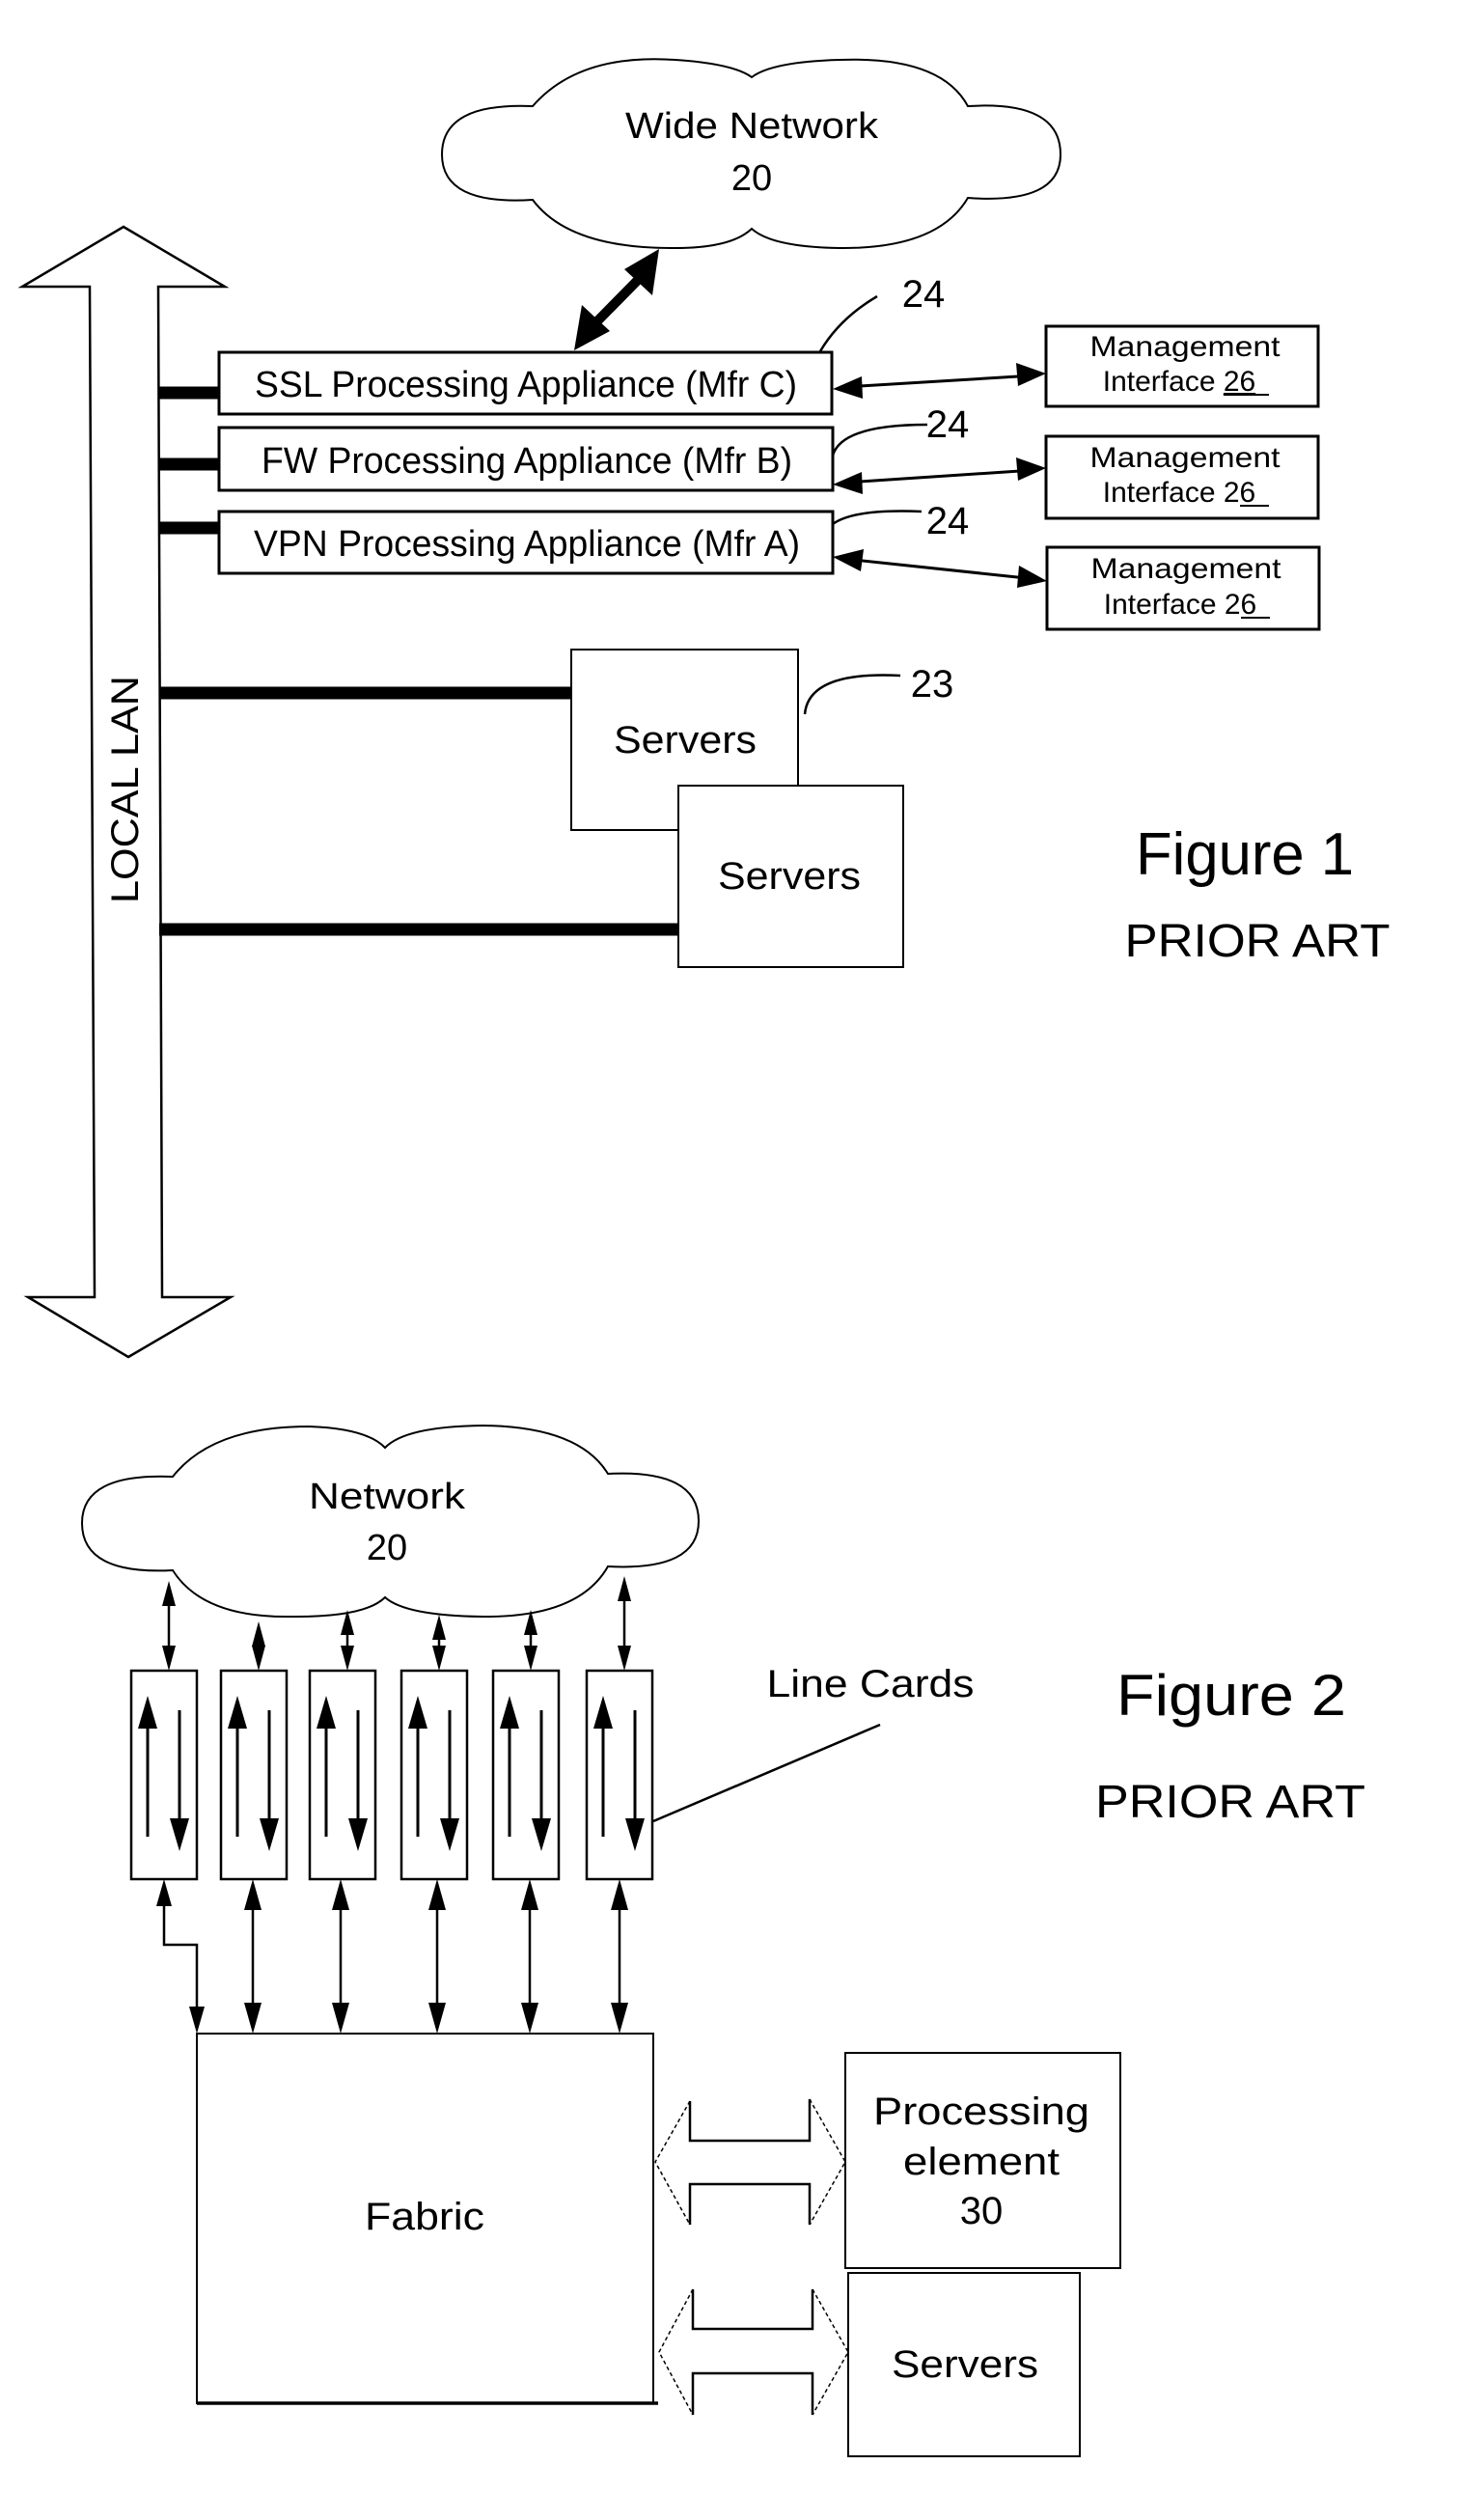 This screenshot has height=2520, width=1460. What do you see at coordinates (750, 2162) in the screenshot?
I see `fabric-pe-block-arrow` at bounding box center [750, 2162].